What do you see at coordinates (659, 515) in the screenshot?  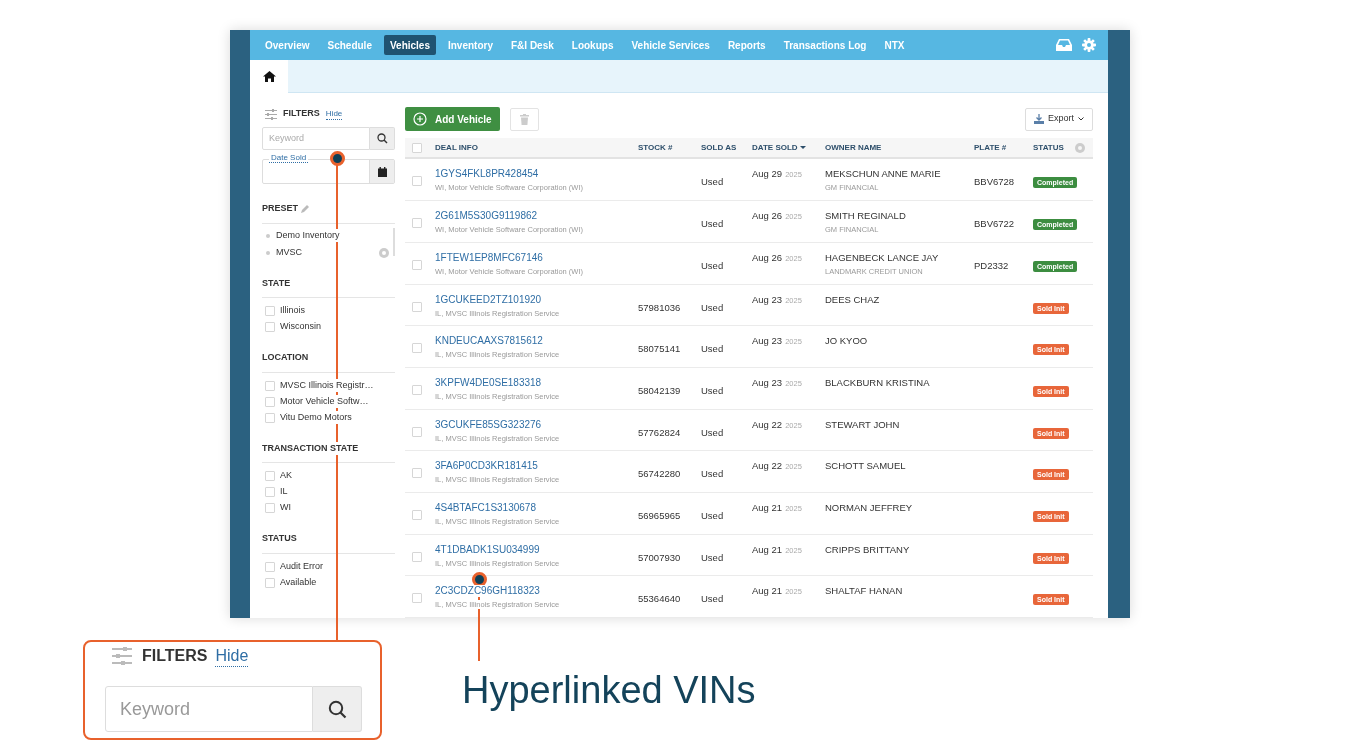 I see `stock-number: 56965965` at bounding box center [659, 515].